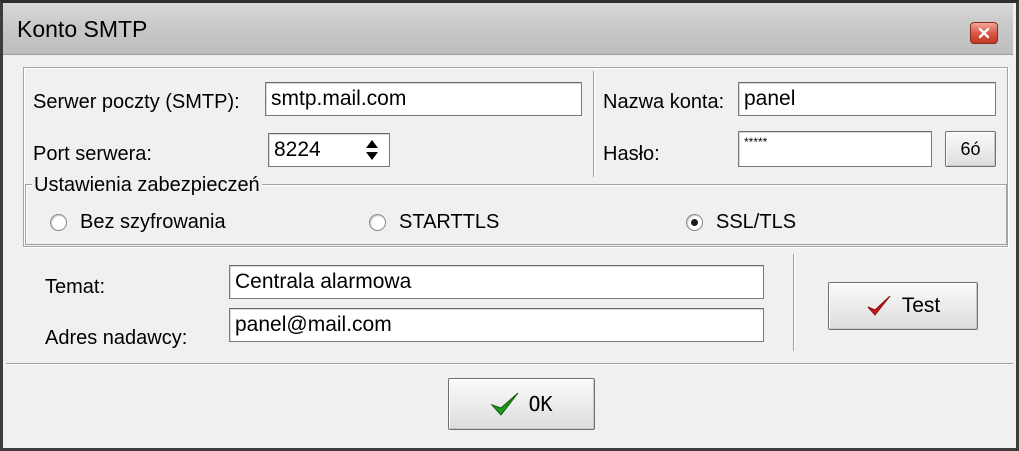  I want to click on test-separator, so click(794, 302).